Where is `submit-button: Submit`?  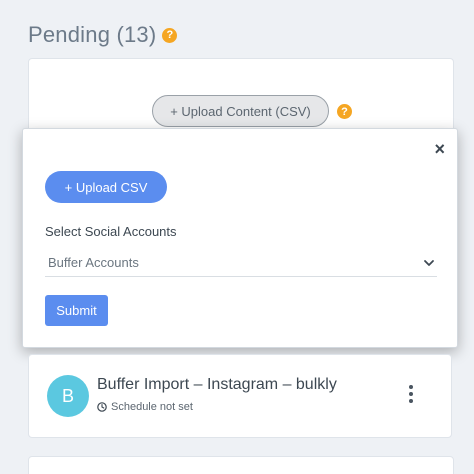 submit-button: Submit is located at coordinates (76, 310).